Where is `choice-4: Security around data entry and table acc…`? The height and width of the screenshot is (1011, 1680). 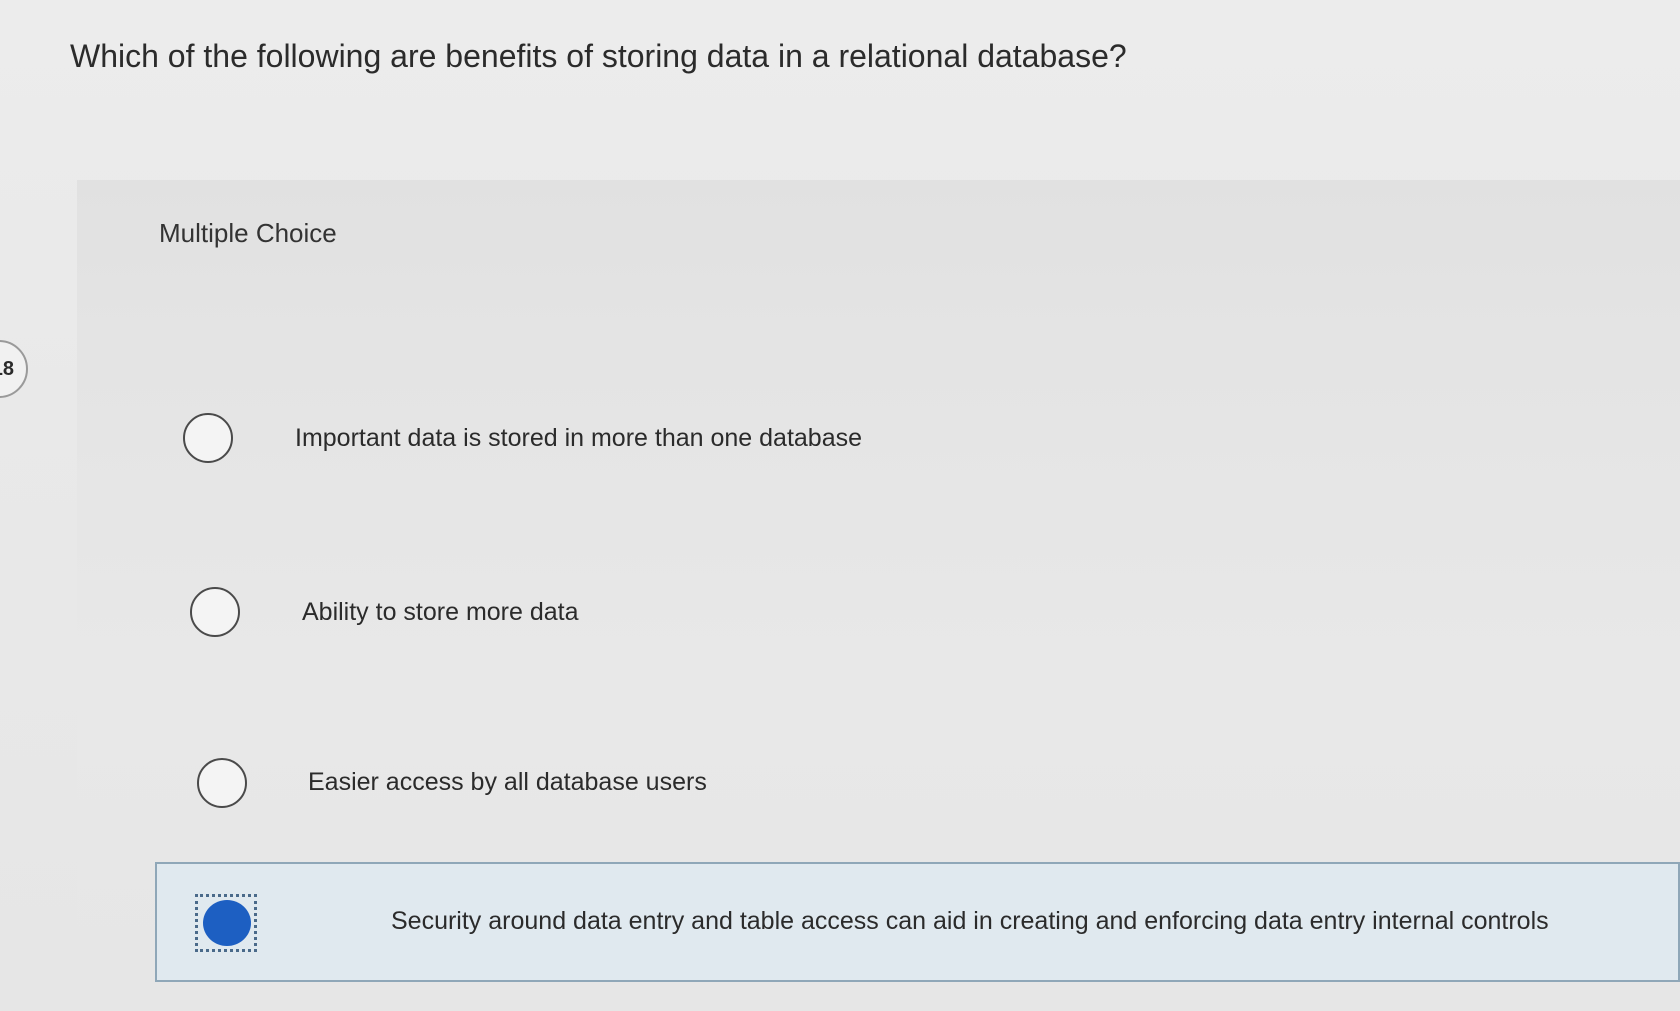
choice-4: Security around data entry and table acc… is located at coordinates (917, 922).